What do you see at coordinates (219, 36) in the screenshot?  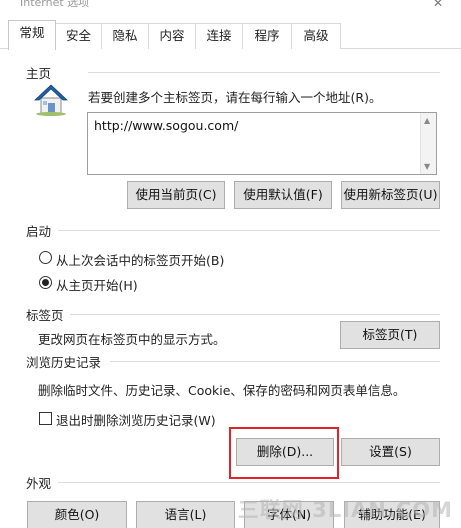 I see `tab-connections: 连接` at bounding box center [219, 36].